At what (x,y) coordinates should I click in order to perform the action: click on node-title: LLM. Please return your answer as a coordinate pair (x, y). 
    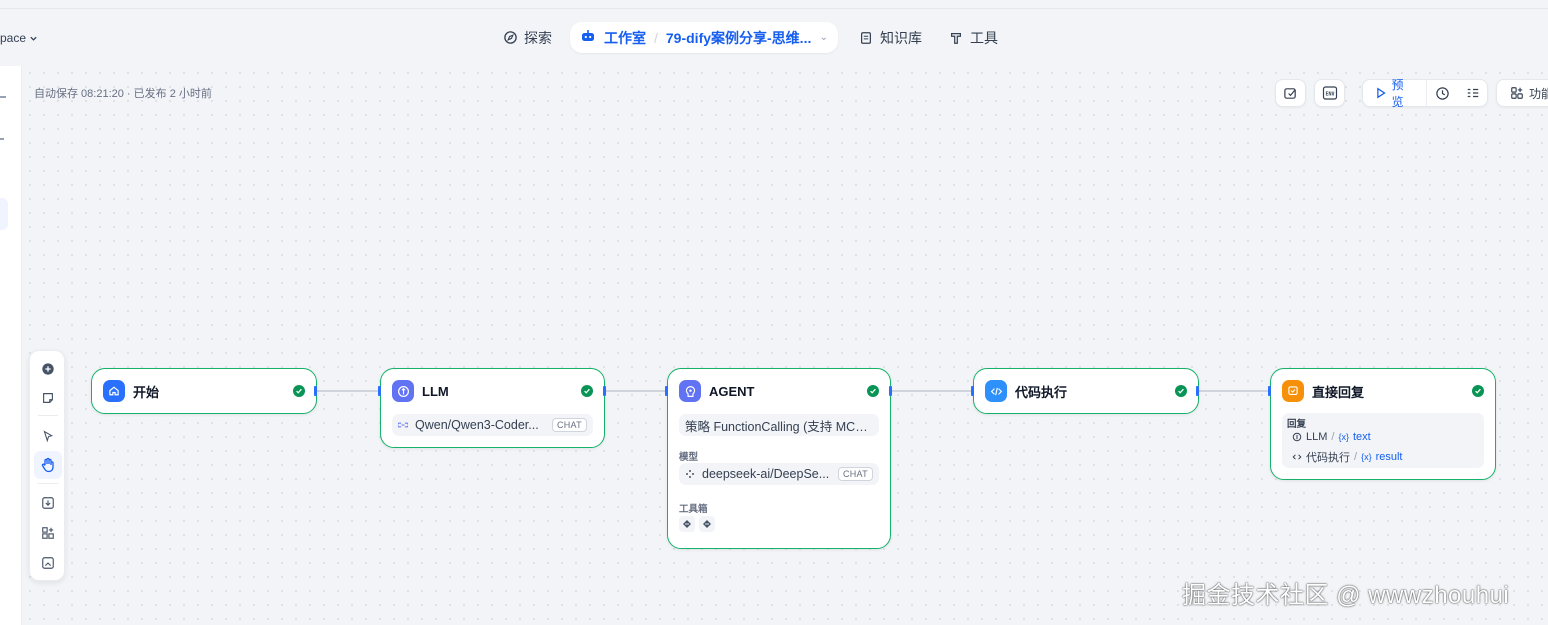
    Looking at the image, I should click on (435, 391).